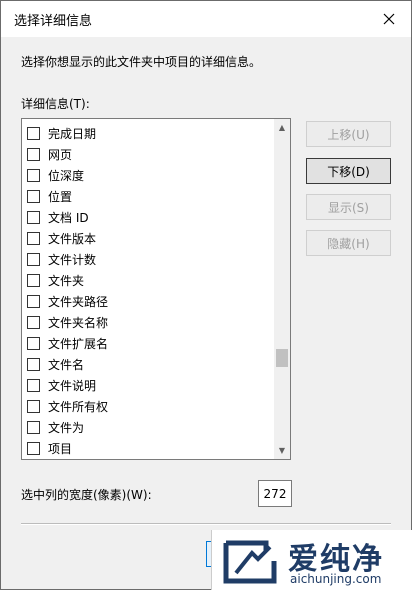 The height and width of the screenshot is (590, 412). Describe the element at coordinates (348, 171) in the screenshot. I see `move-down-button: 下移(D)` at that location.